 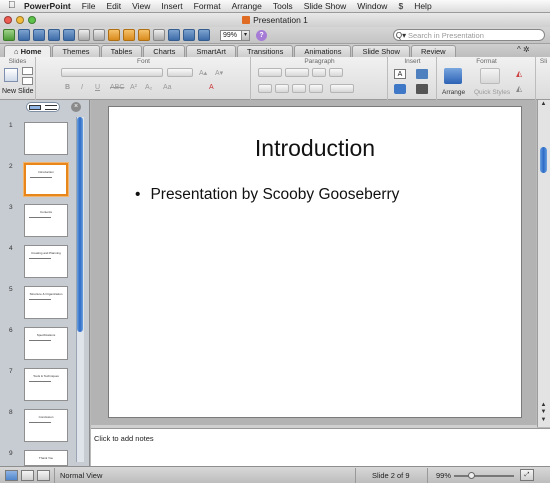 What do you see at coordinates (67, 87) in the screenshot?
I see `bold-button: B` at bounding box center [67, 87].